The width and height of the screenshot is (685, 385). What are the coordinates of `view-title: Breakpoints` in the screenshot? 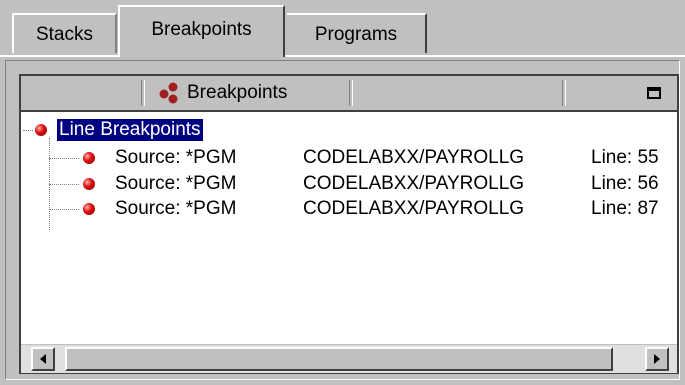 It's located at (223, 93).